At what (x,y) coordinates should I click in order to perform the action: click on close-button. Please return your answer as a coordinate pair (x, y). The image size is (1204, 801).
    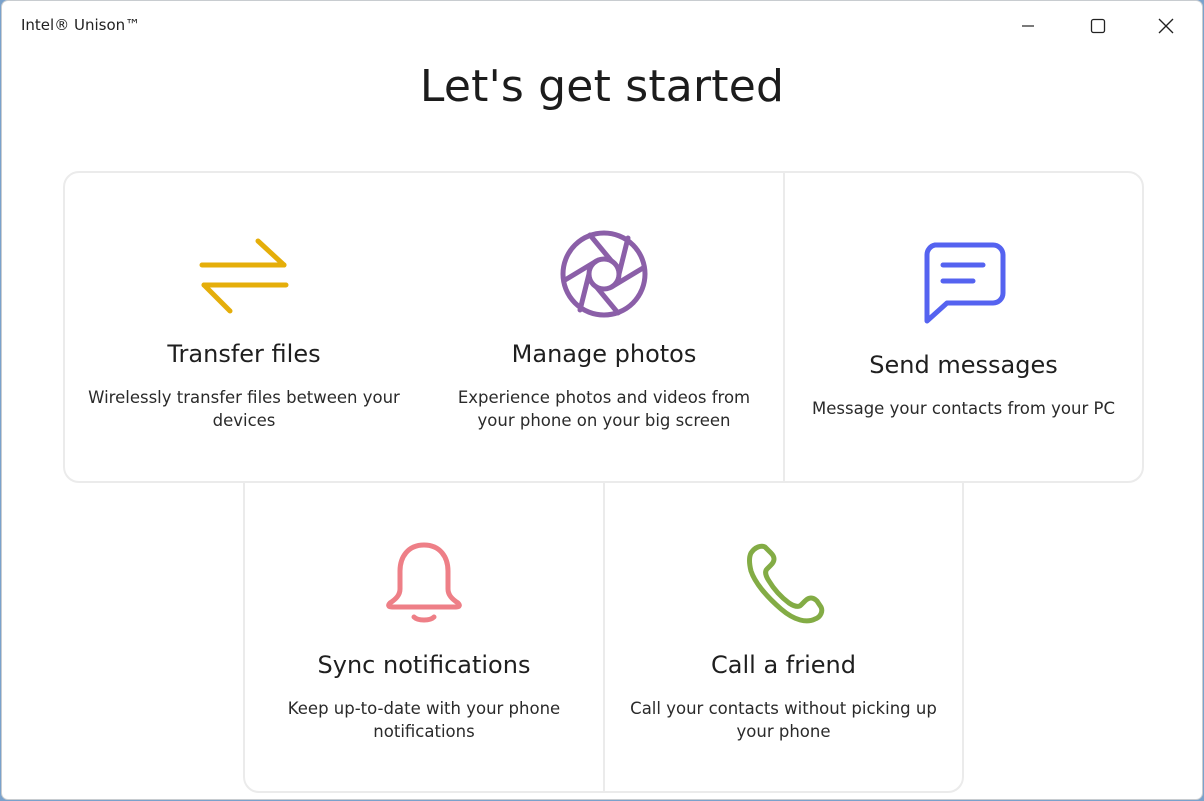
    Looking at the image, I should click on (1166, 26).